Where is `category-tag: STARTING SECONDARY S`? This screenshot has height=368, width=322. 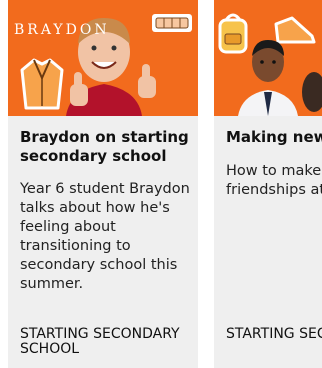 category-tag: STARTING SECONDARY S is located at coordinates (274, 334).